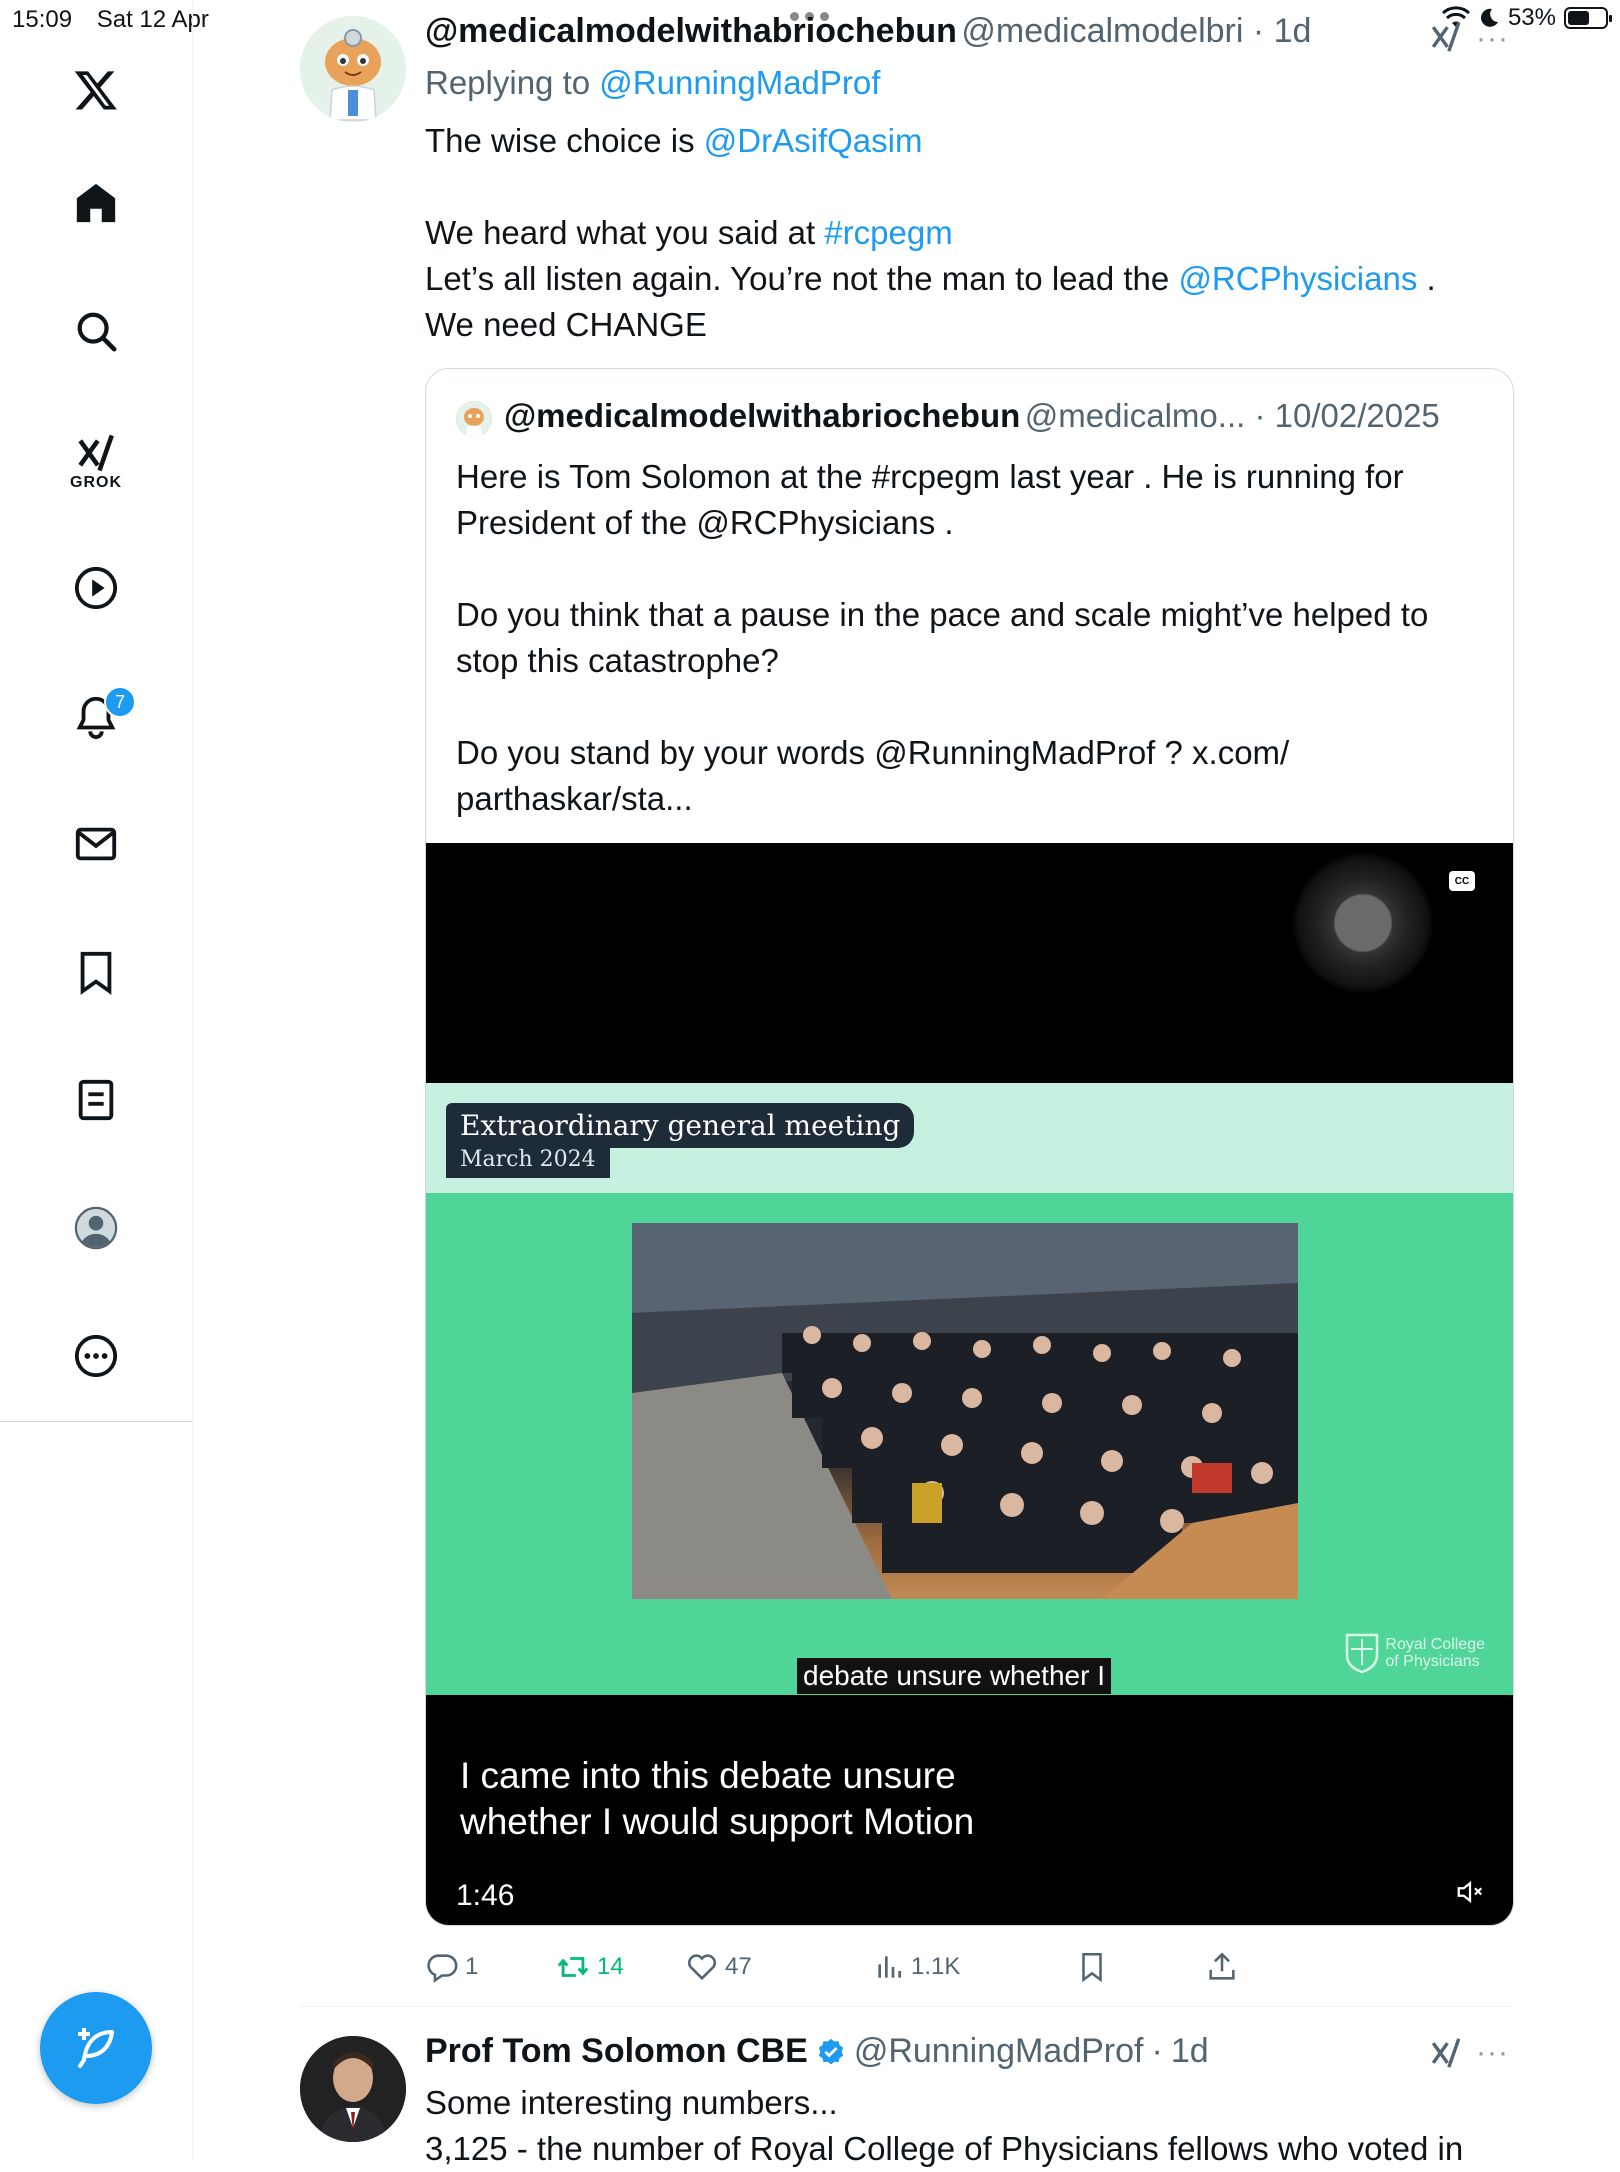 This screenshot has height=2172, width=1620. I want to click on share-icon, so click(1222, 1966).